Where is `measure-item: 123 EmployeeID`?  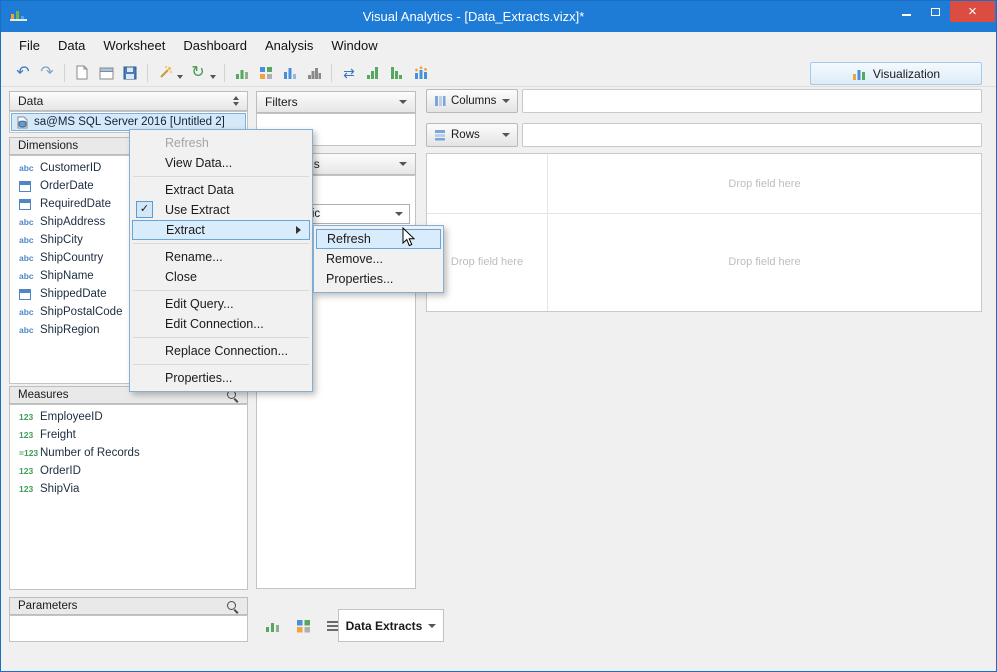
measure-item: 123 EmployeeID is located at coordinates (128, 417).